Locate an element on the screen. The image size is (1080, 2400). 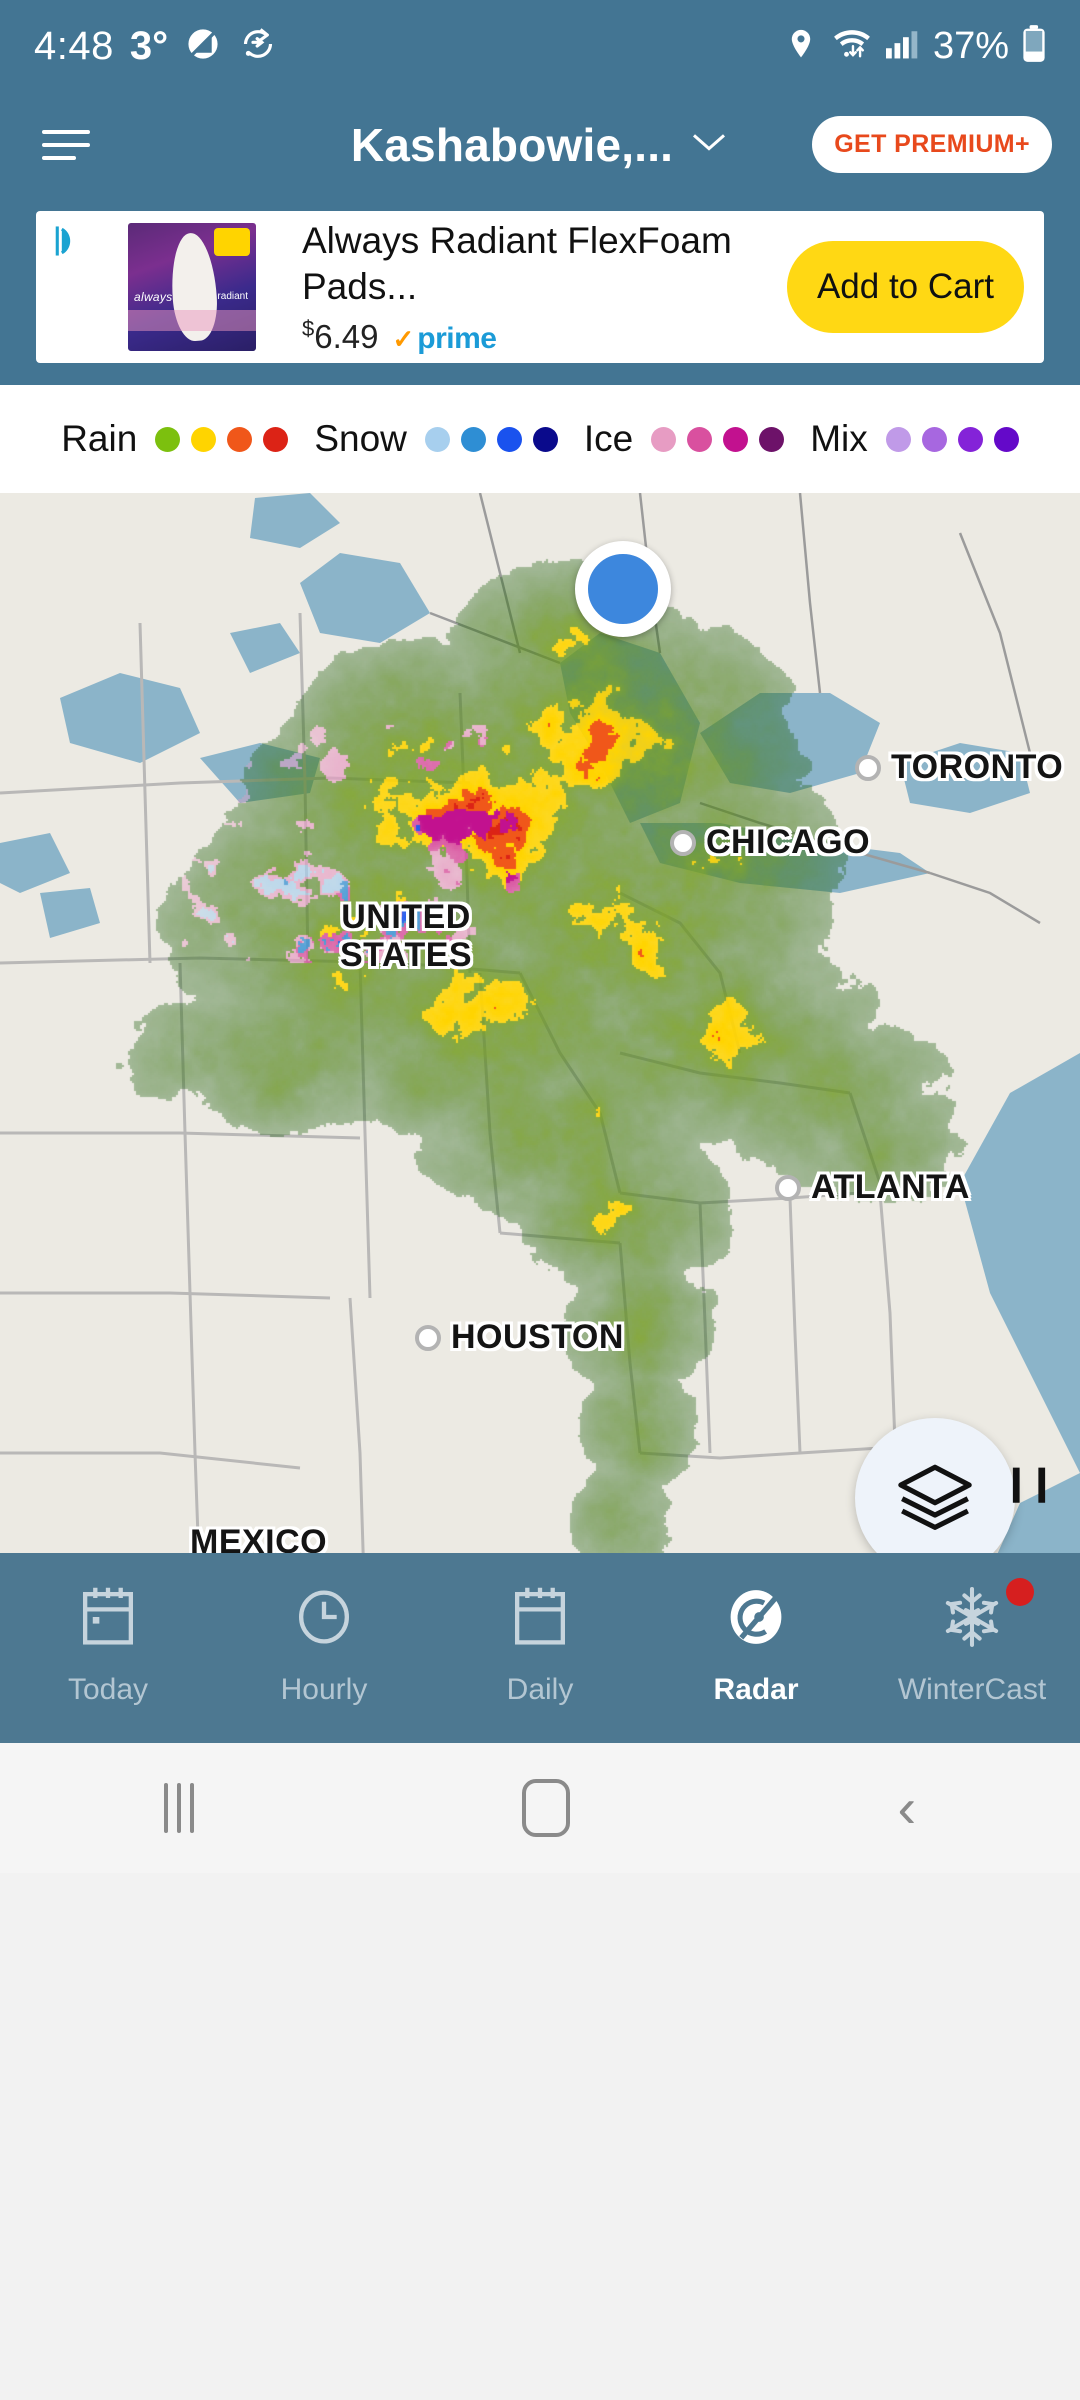
ad-price: $6.49 is located at coordinates (340, 335).